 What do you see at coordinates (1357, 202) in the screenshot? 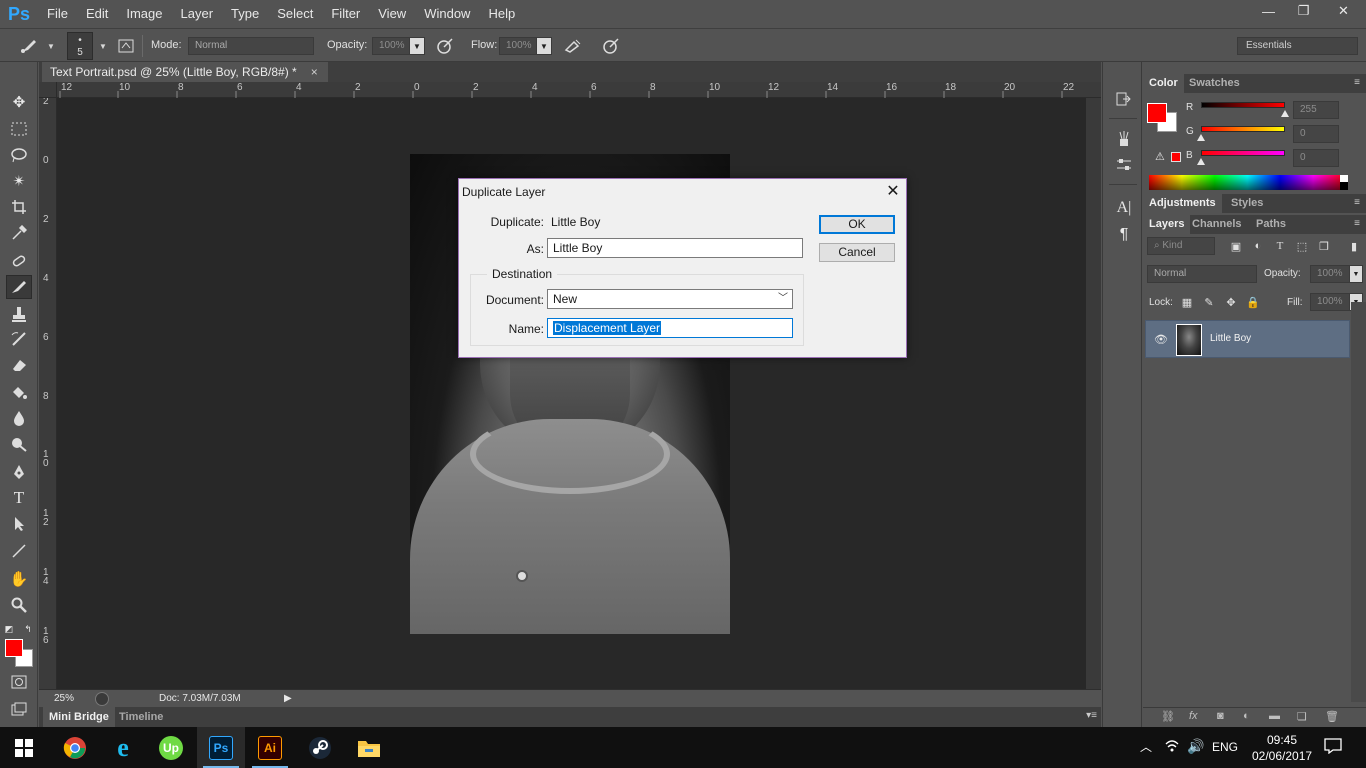
I see `adjustments-panel-menu-icon: ≡` at bounding box center [1357, 202].